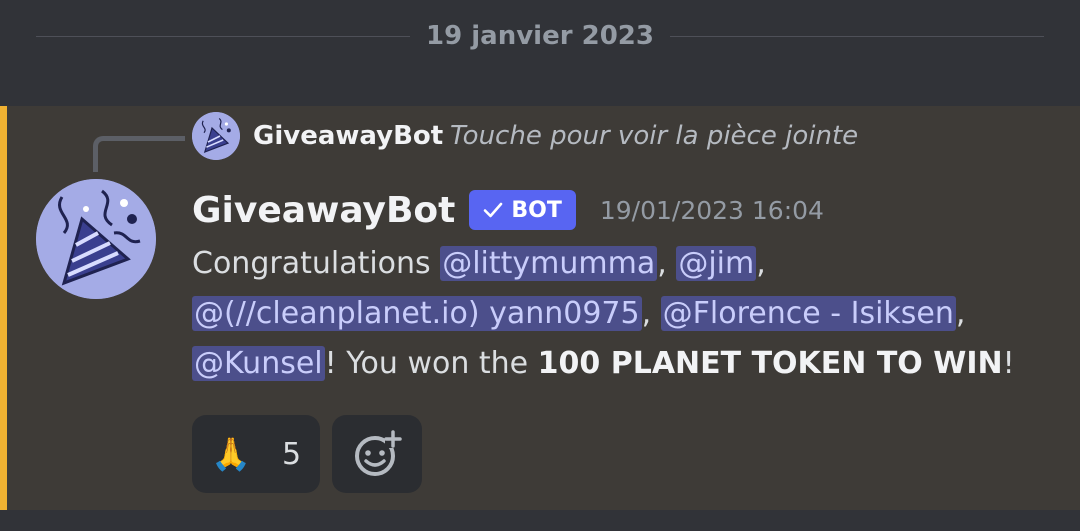 The height and width of the screenshot is (531, 1080). Describe the element at coordinates (549, 263) in the screenshot. I see `mention-littymumma: @littymumma` at that location.